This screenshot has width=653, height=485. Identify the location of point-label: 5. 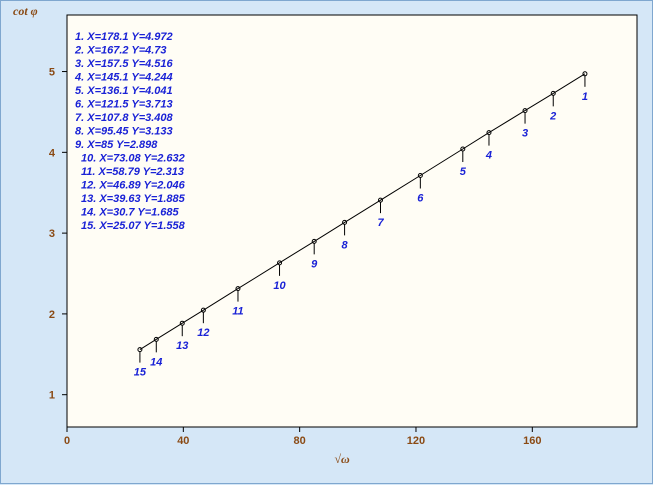
(463, 172).